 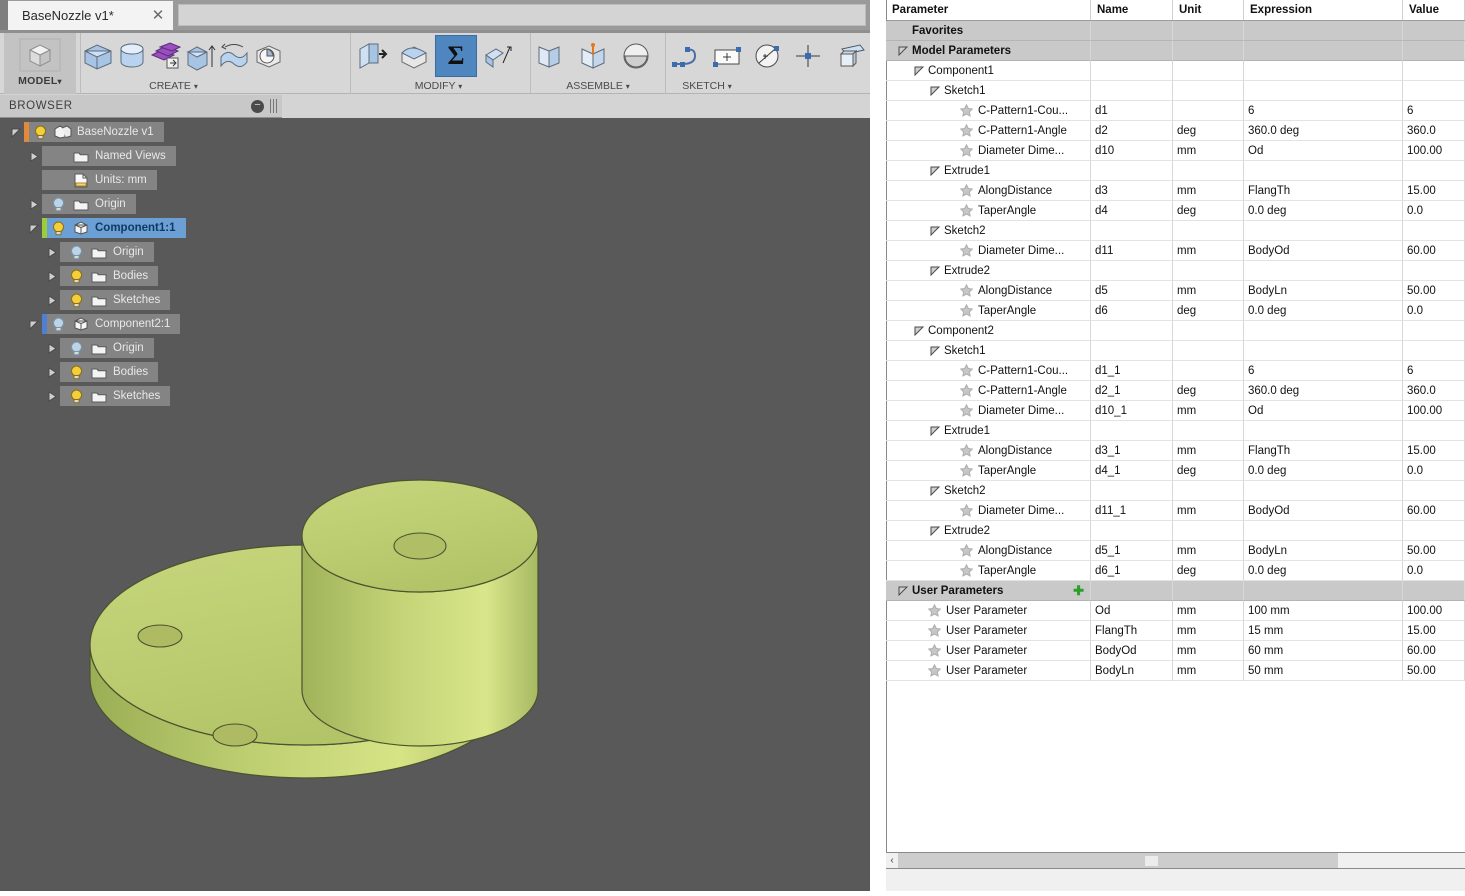 I want to click on cell-name: d5_1, so click(x=1132, y=551).